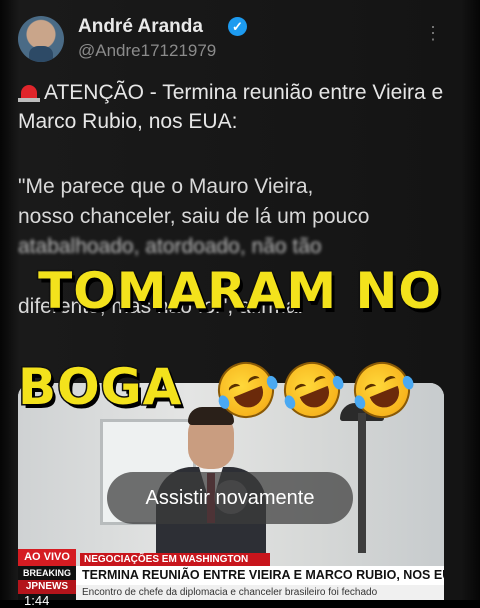  I want to click on verified-badge-icon: ✓, so click(237, 26).